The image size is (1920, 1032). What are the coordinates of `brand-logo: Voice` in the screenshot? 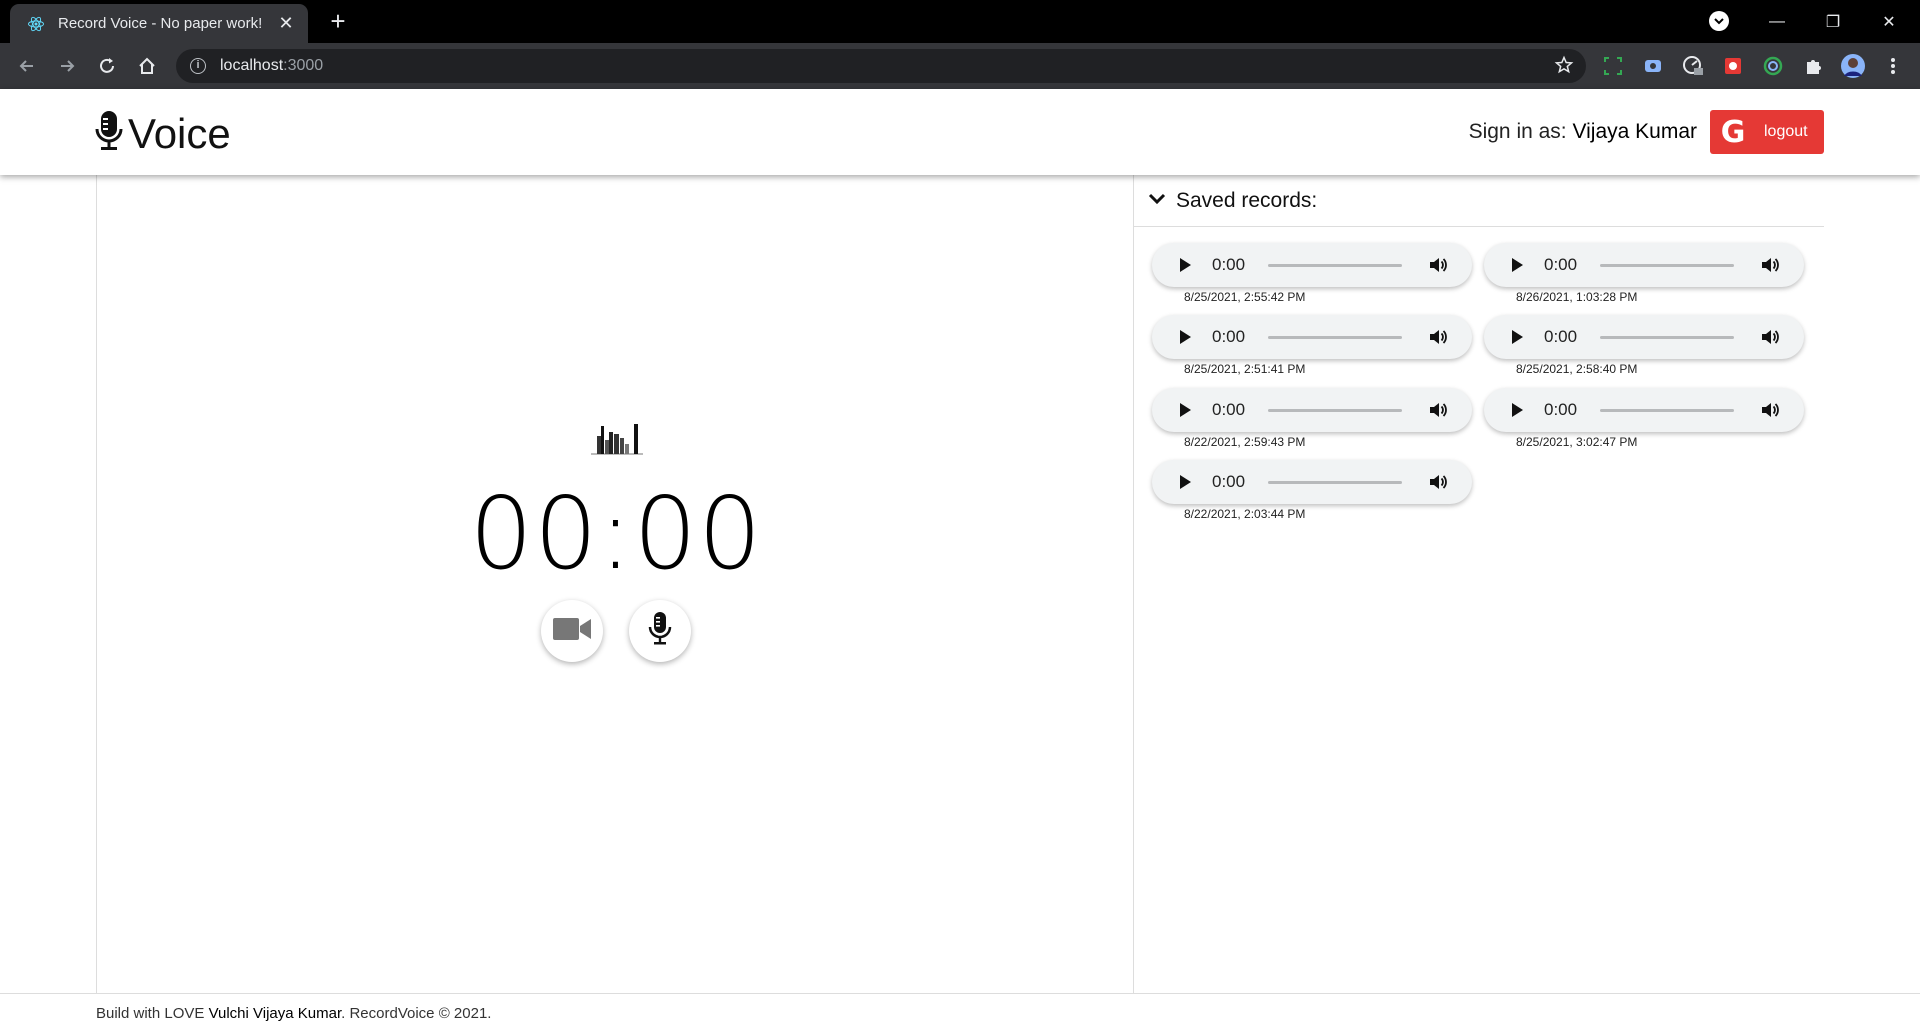 It's located at (162, 133).